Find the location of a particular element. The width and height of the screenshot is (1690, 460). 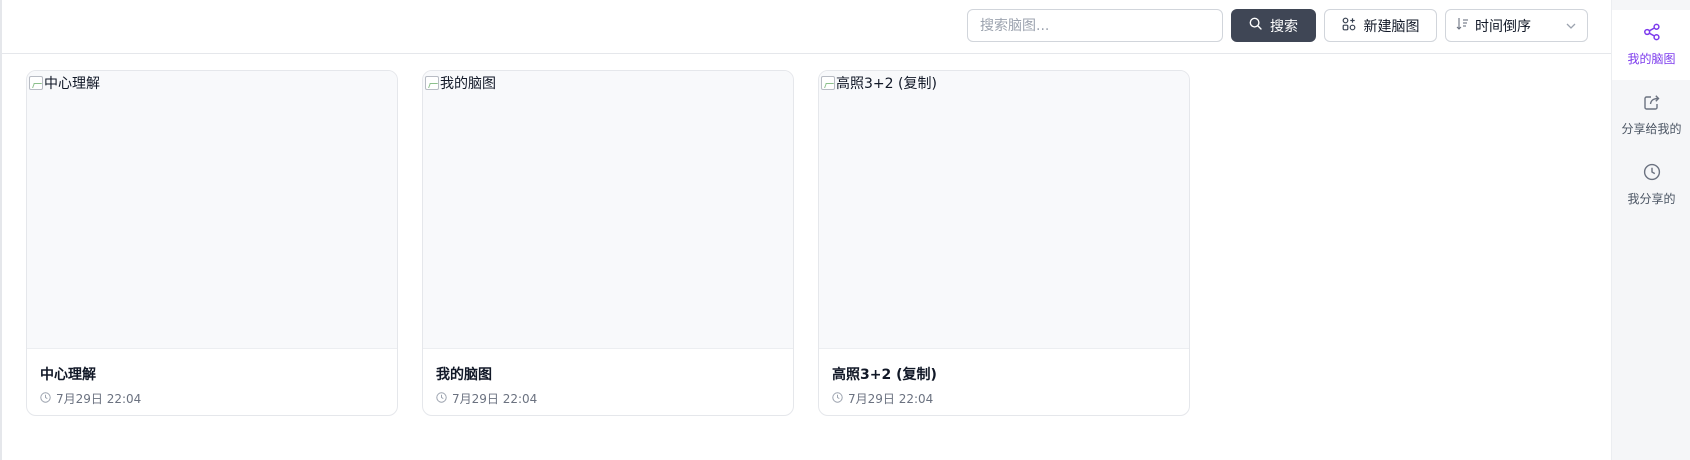

thumbnail-alt-text: 中心理解 is located at coordinates (64, 83).